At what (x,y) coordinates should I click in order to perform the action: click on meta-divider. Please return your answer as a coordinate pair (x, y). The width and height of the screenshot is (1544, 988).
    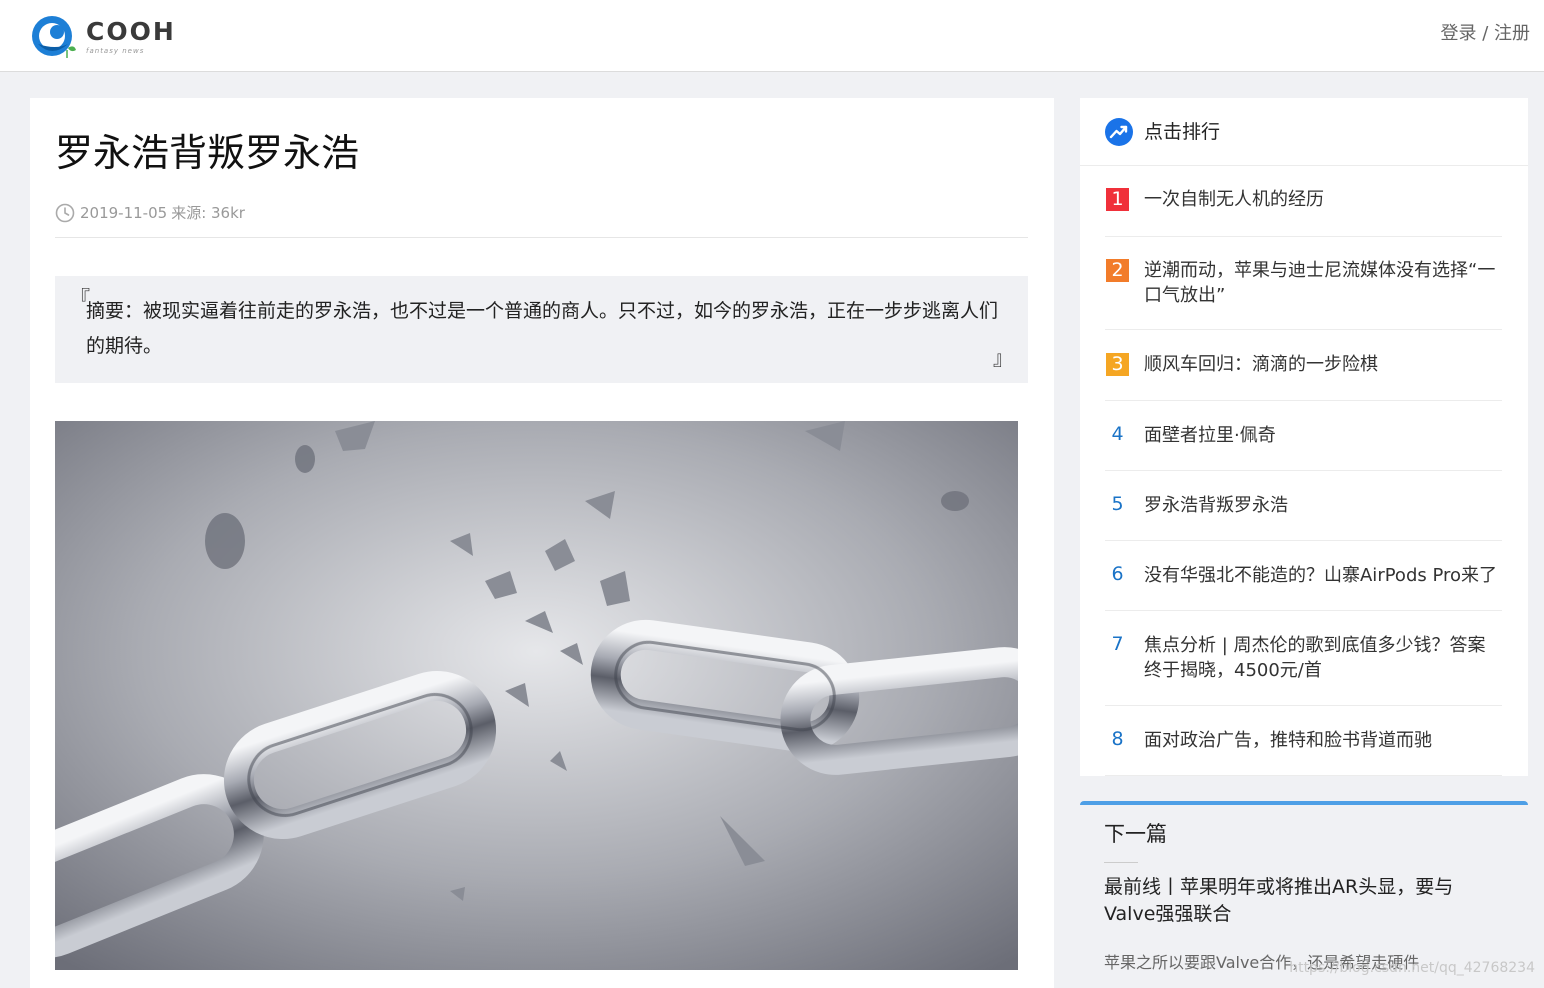
    Looking at the image, I should click on (541, 237).